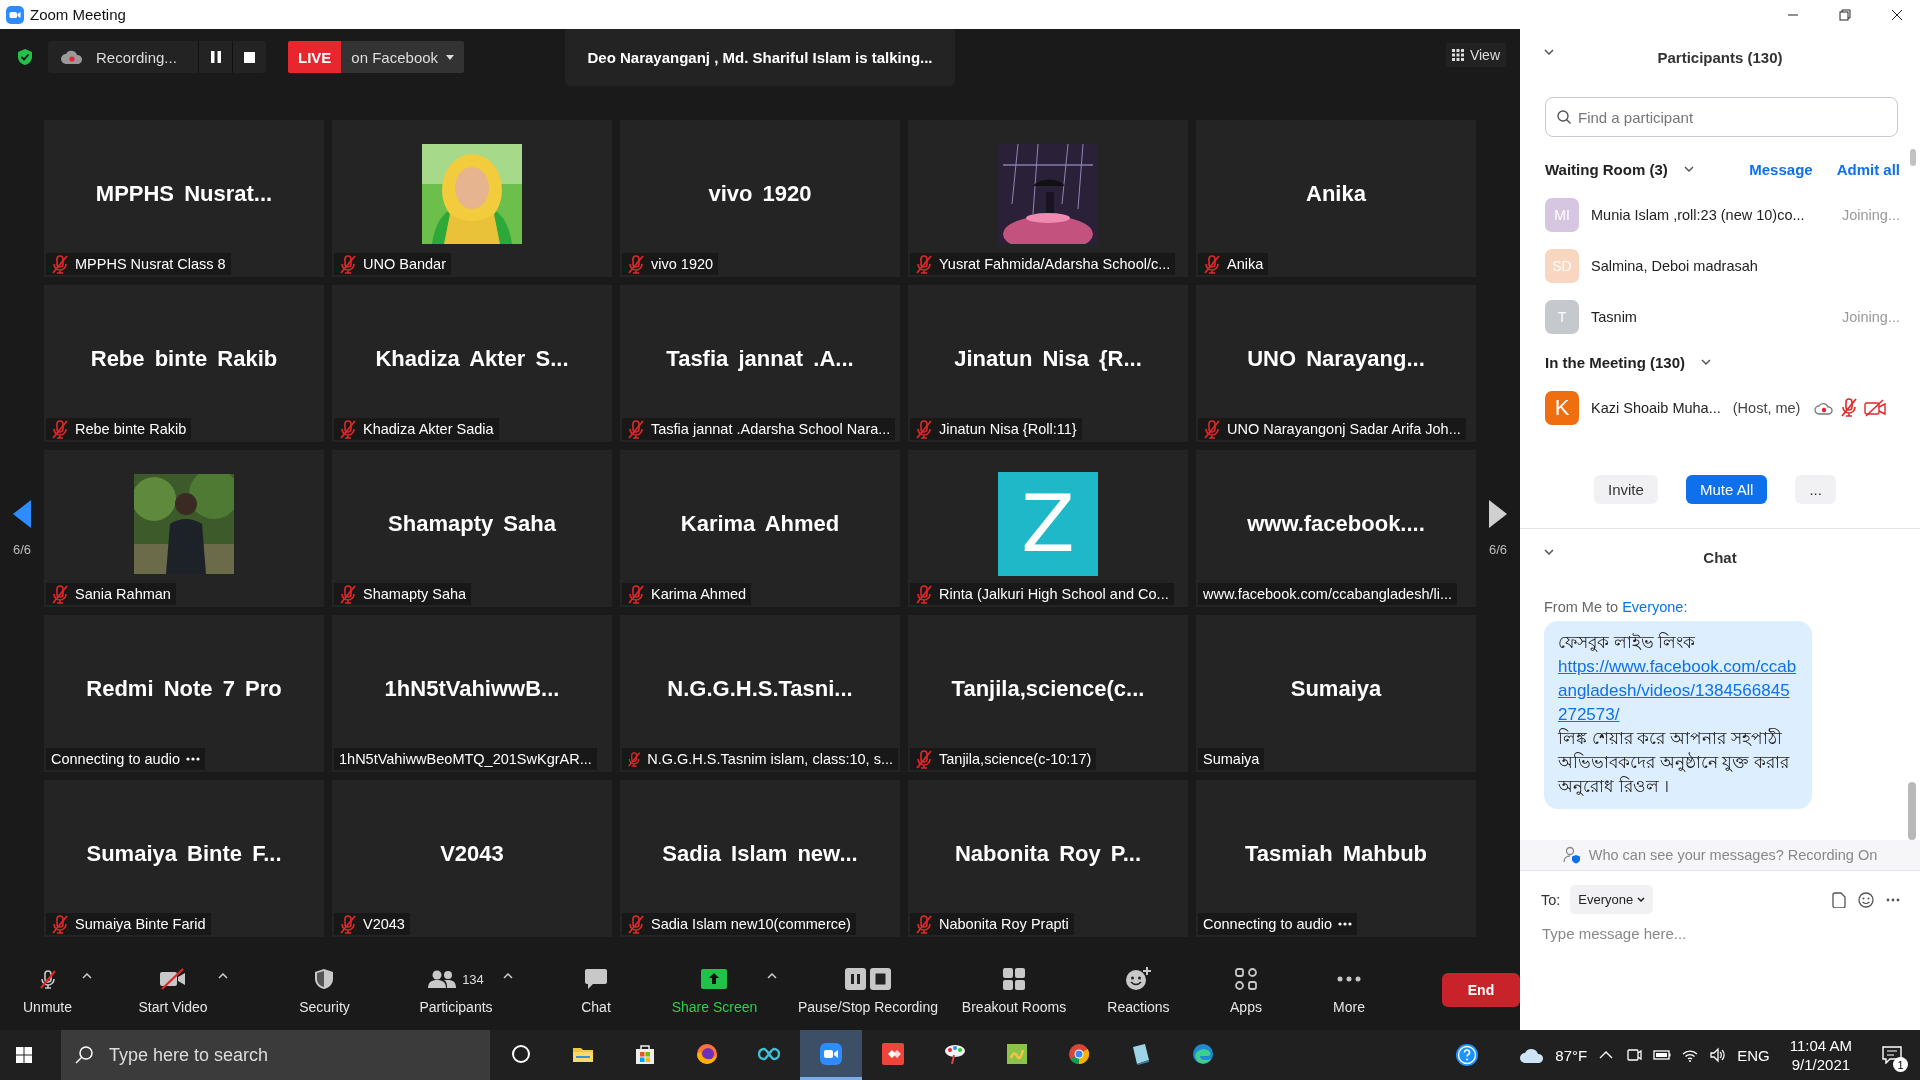  What do you see at coordinates (1014, 979) in the screenshot?
I see `four-squares-icon` at bounding box center [1014, 979].